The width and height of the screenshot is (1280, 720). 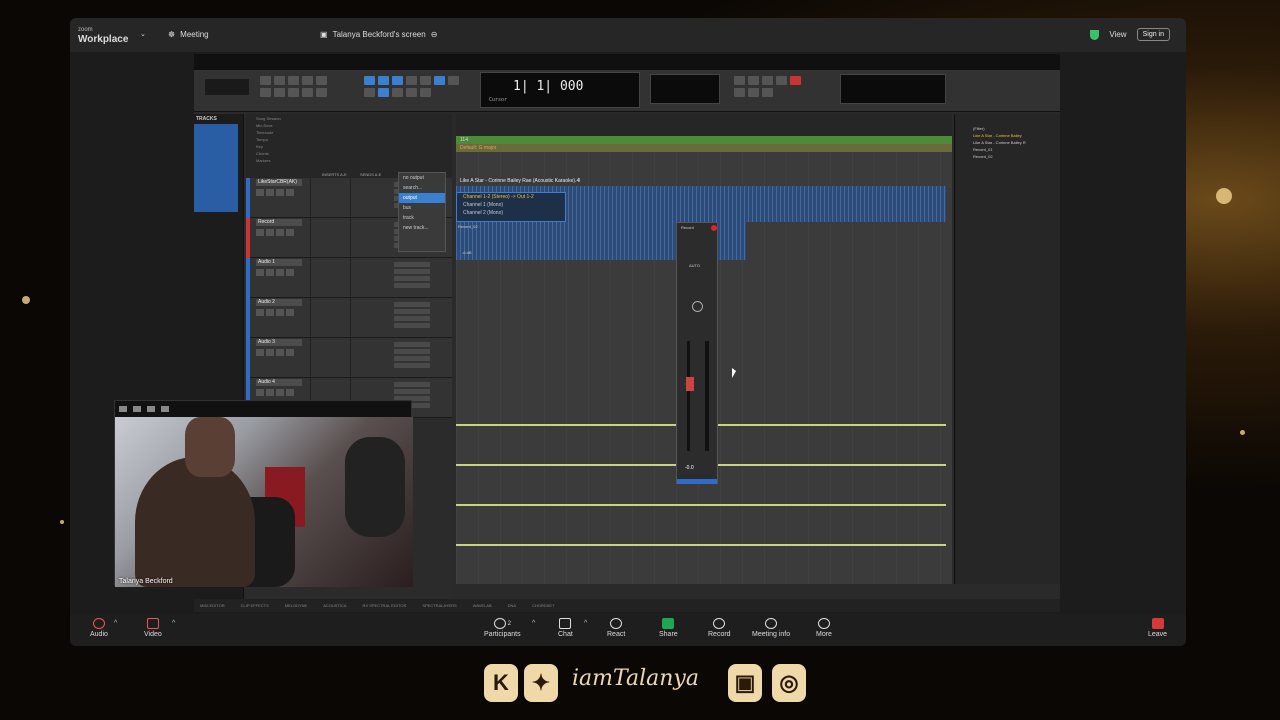 I want to click on tracks-list, so click(x=216, y=168).